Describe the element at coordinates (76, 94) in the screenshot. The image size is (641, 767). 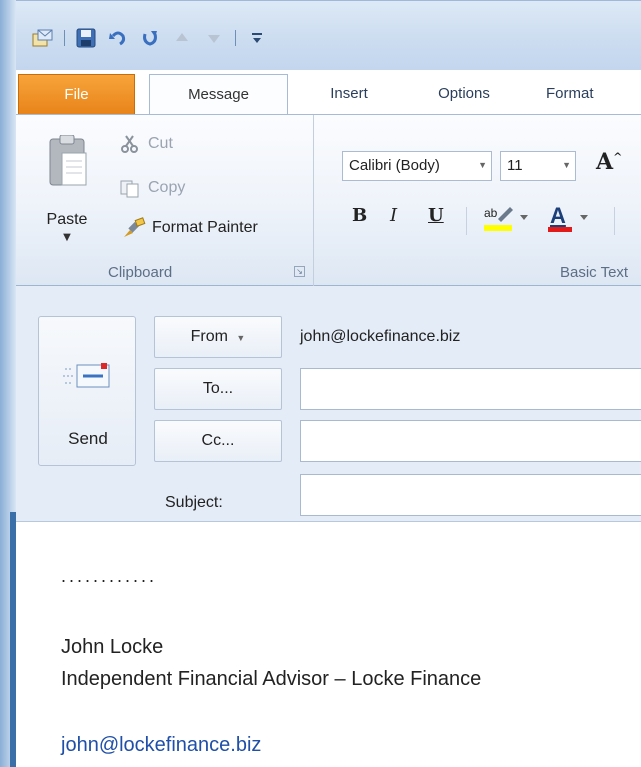
I see `tab-file: File` at that location.